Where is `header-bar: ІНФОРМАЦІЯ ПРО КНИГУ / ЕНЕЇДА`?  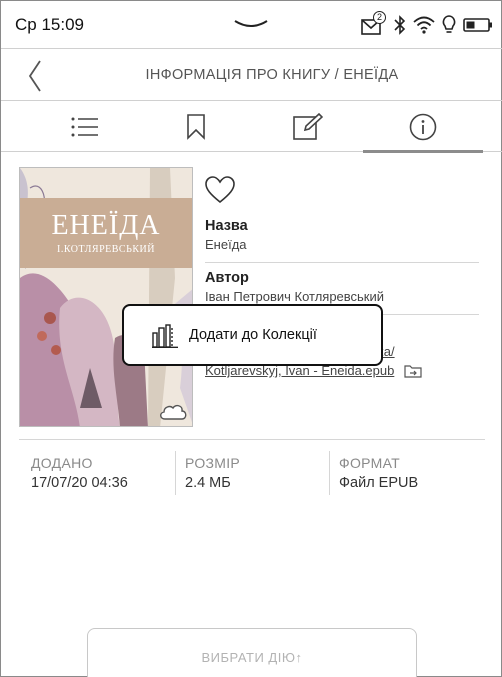 header-bar: ІНФОРМАЦІЯ ПРО КНИГУ / ЕНЕЇДА is located at coordinates (251, 75).